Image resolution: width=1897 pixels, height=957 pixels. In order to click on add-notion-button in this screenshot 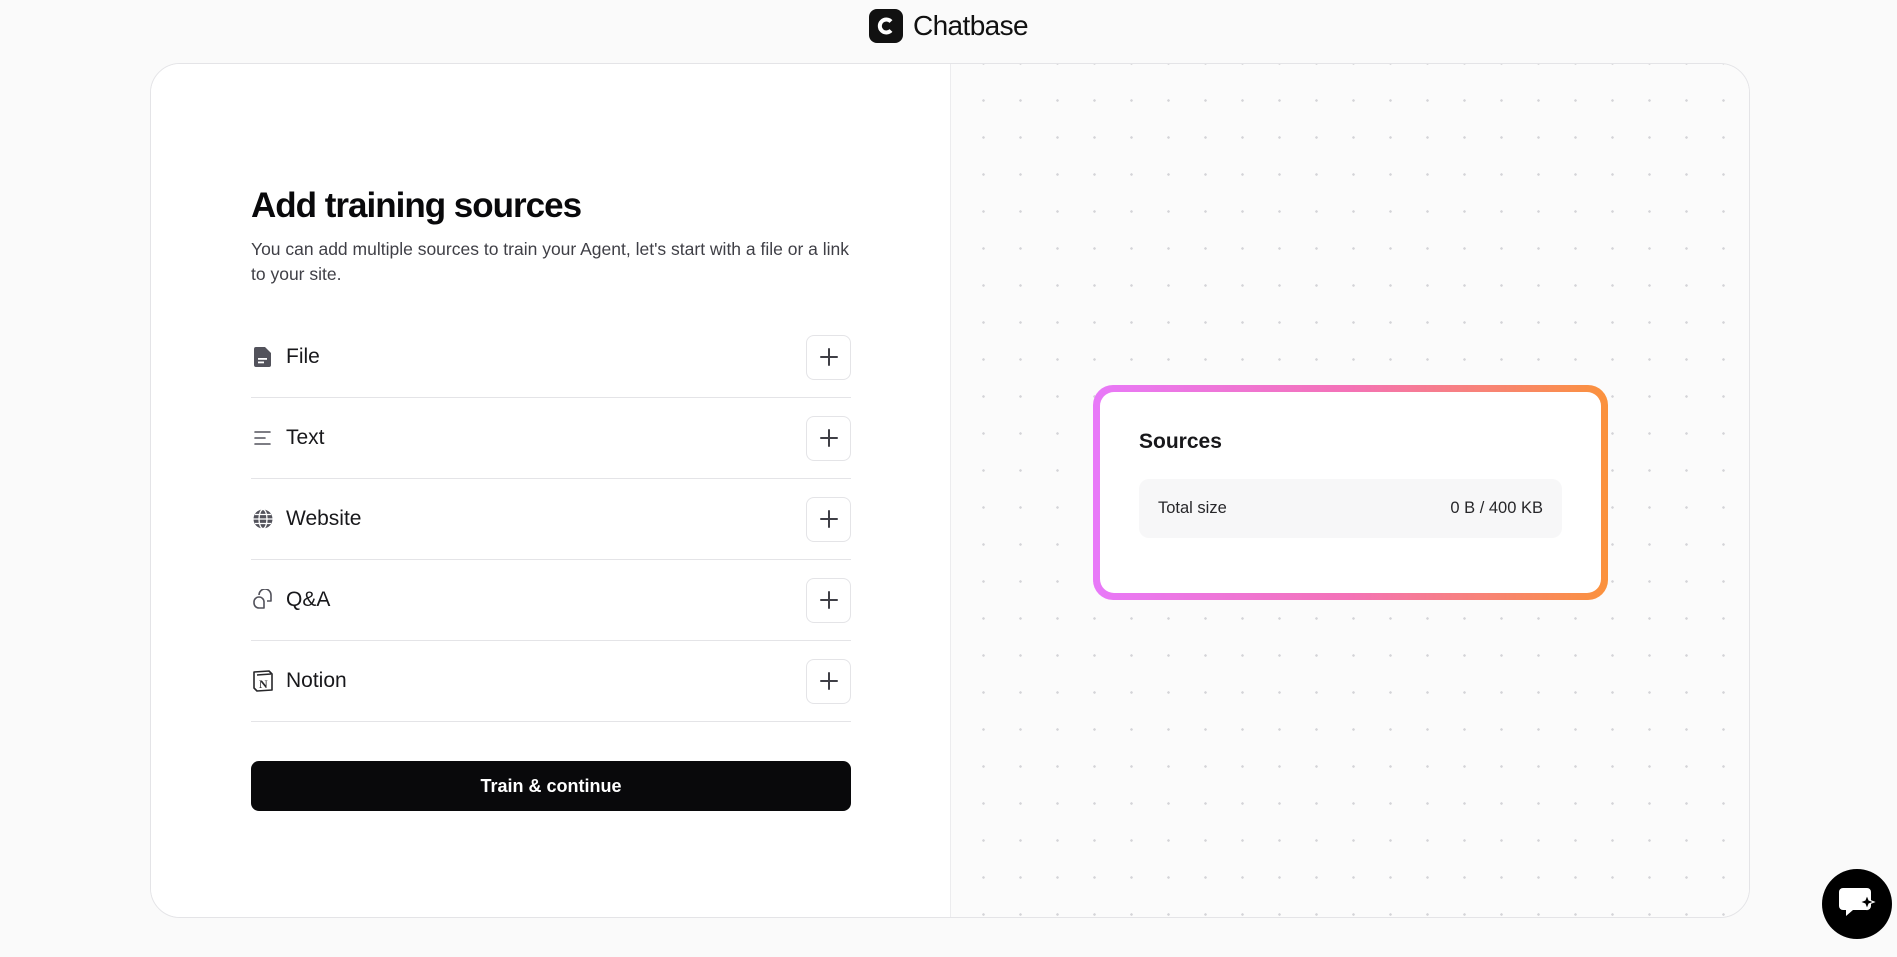, I will do `click(828, 681)`.